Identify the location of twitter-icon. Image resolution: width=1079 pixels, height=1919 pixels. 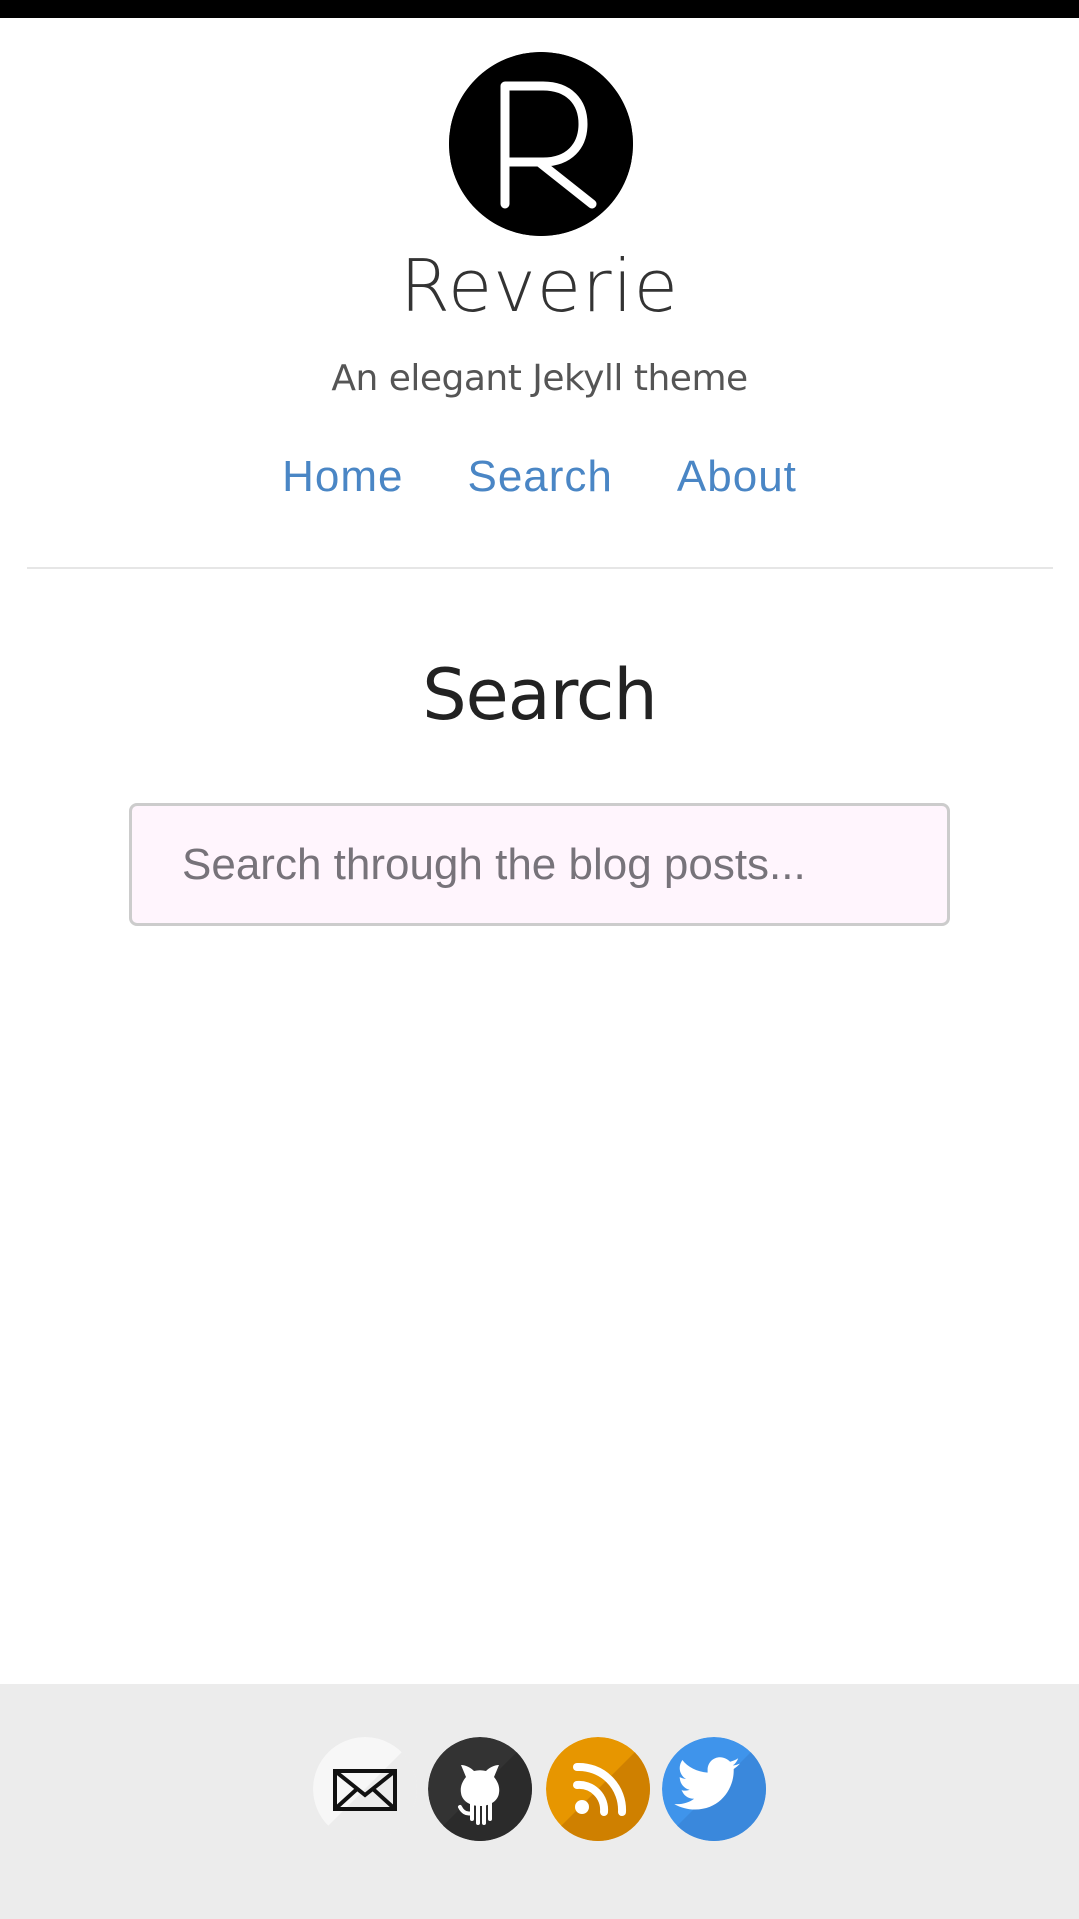
(714, 1789).